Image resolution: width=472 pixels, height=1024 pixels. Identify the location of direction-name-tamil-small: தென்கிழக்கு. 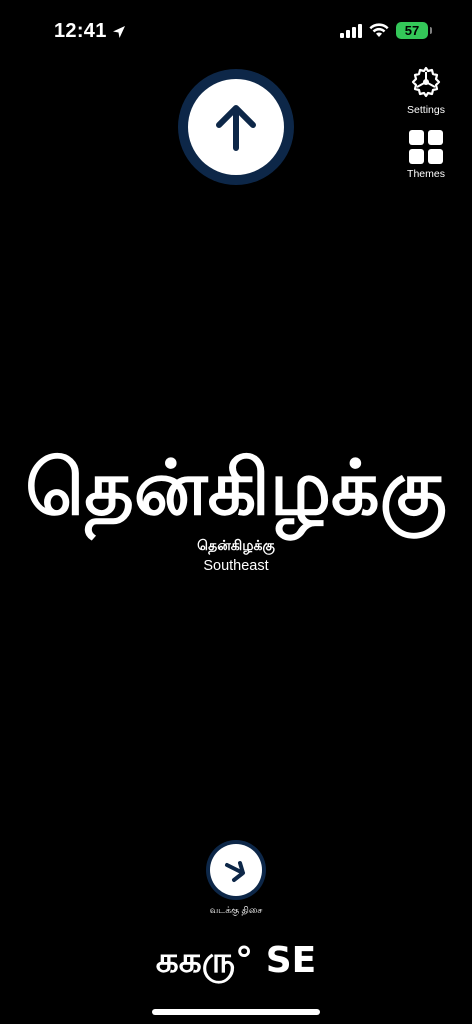
(236, 545).